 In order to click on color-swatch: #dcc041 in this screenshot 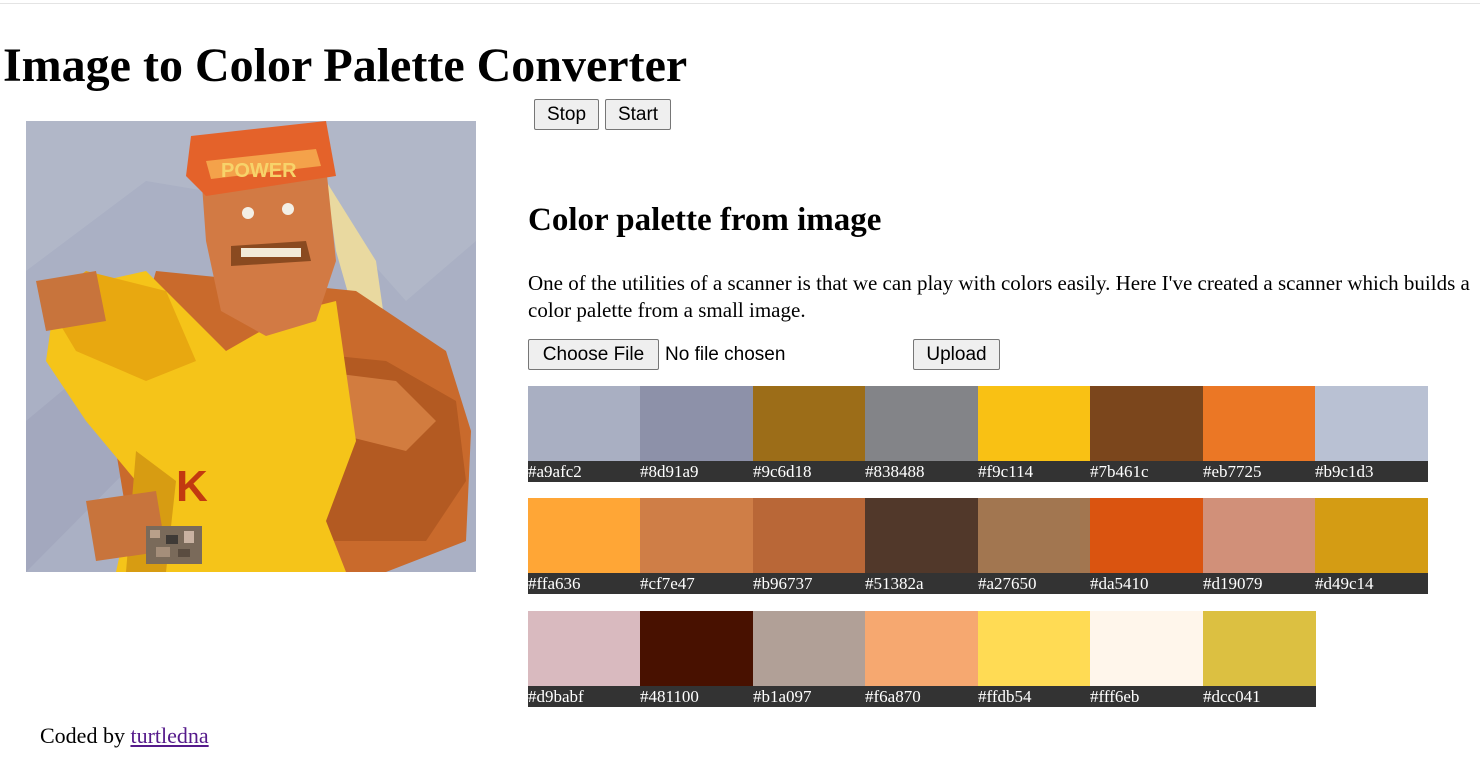, I will do `click(1259, 659)`.